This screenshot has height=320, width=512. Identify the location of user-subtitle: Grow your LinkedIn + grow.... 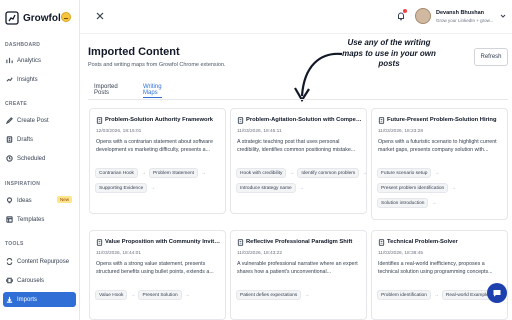
(465, 20).